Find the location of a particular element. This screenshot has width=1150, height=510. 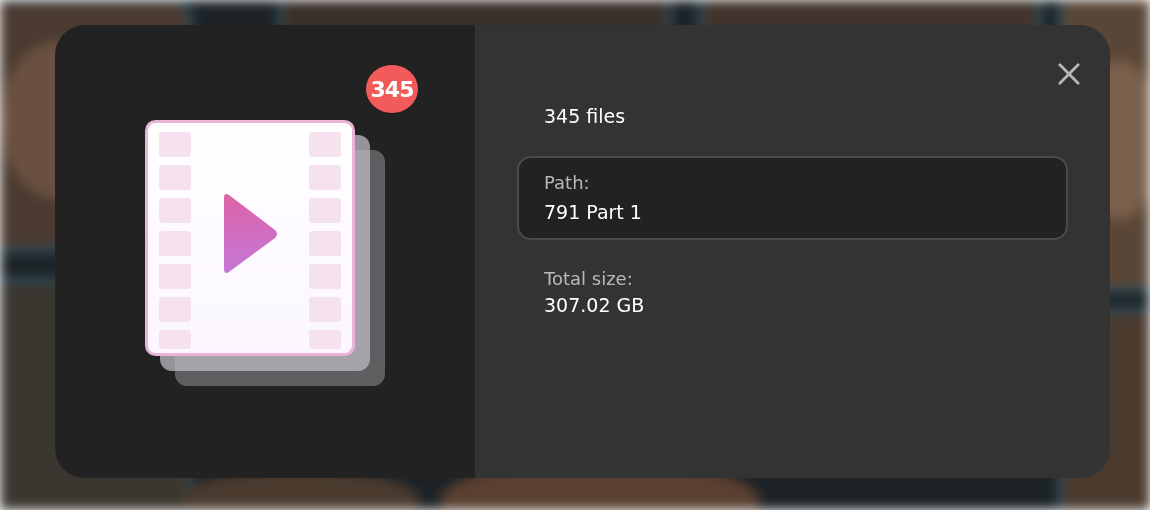

total-size-value: 307.02 GB is located at coordinates (595, 305).